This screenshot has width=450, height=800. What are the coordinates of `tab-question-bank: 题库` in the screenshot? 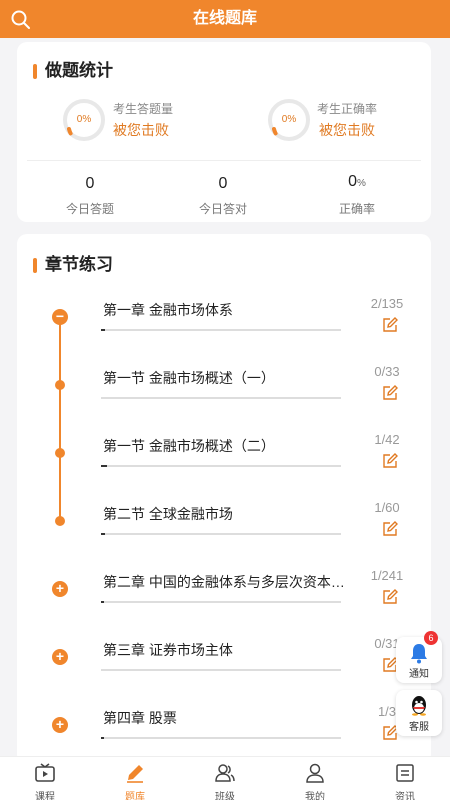 It's located at (135, 778).